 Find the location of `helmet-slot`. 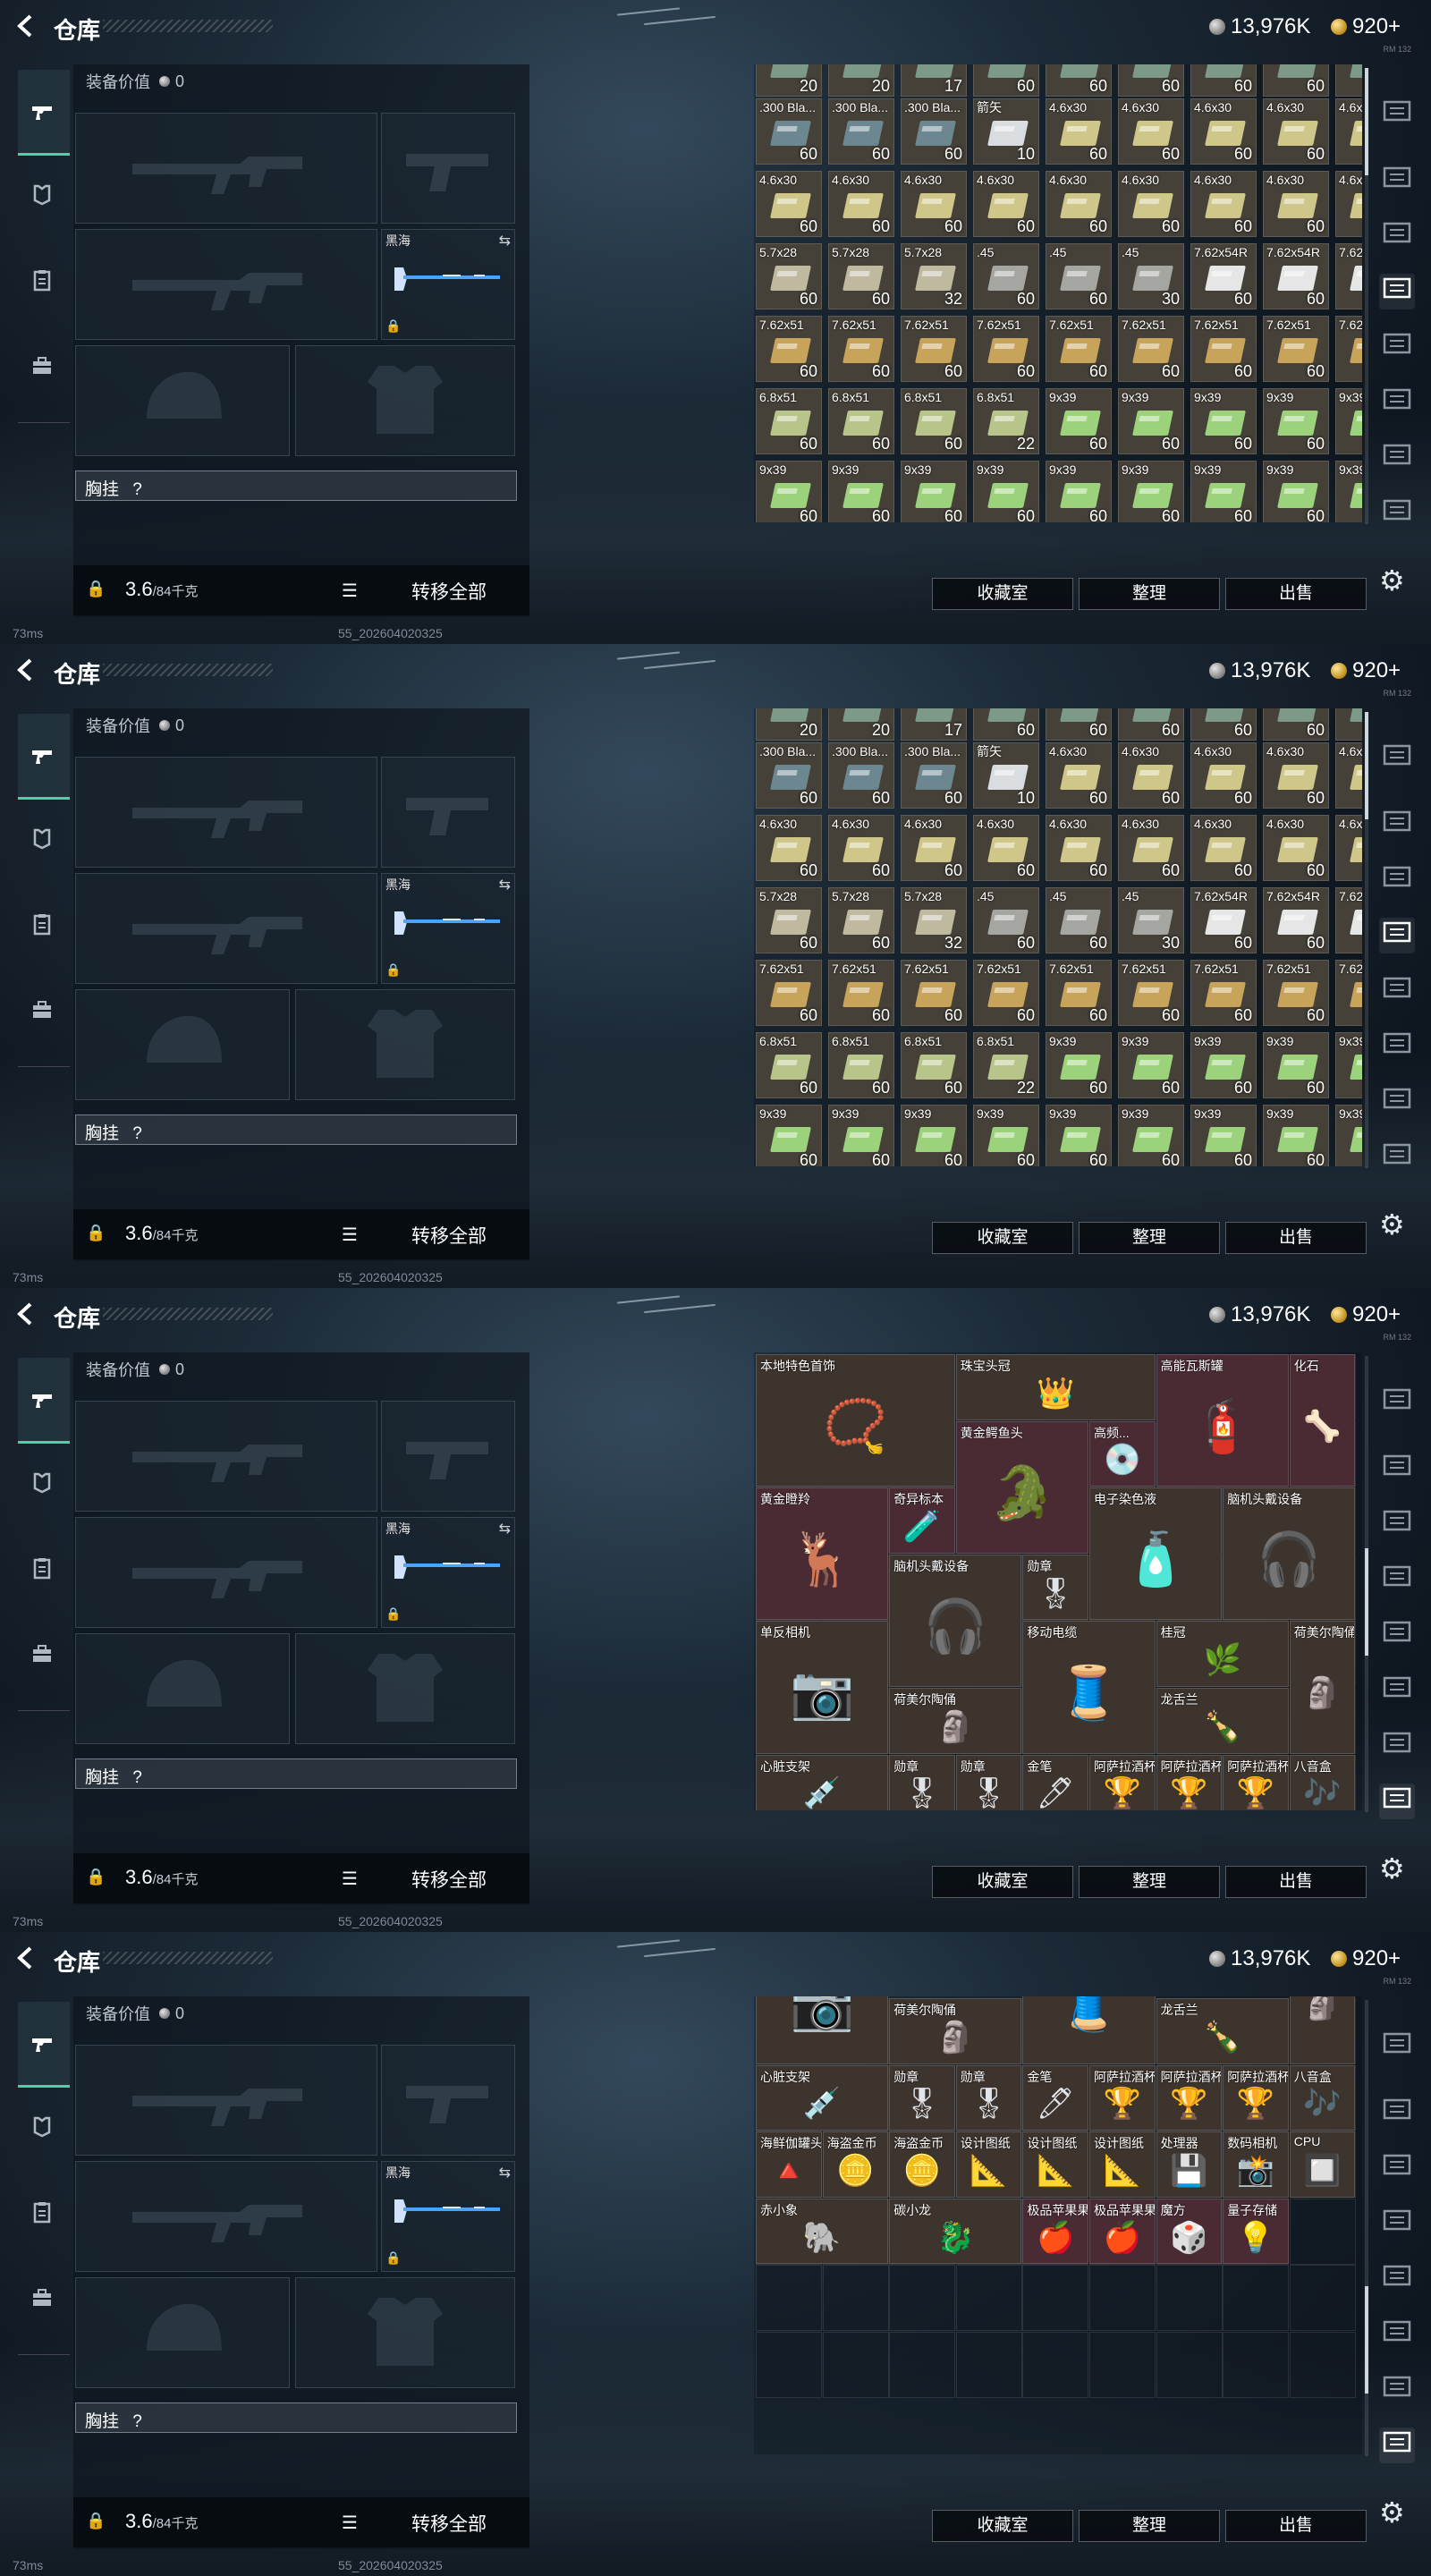

helmet-slot is located at coordinates (183, 1688).